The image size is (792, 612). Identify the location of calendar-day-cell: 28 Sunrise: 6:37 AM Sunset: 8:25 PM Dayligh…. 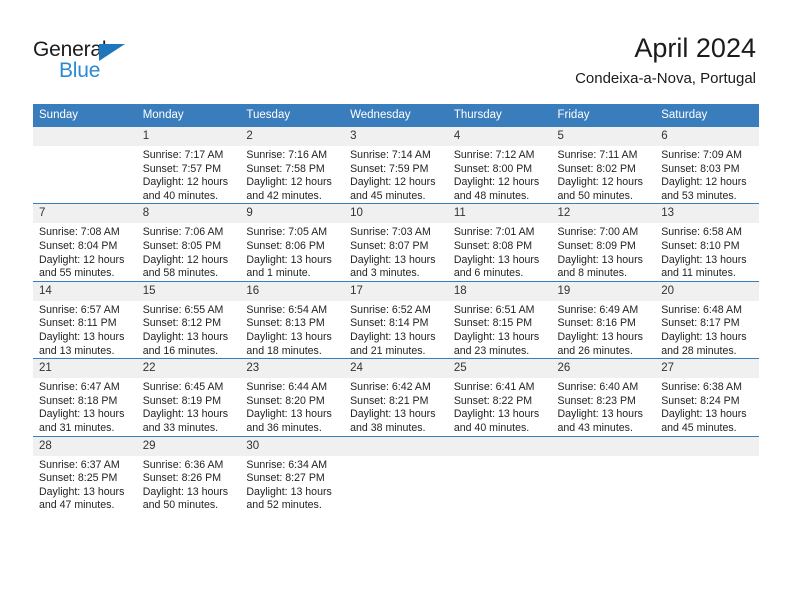
(85, 474).